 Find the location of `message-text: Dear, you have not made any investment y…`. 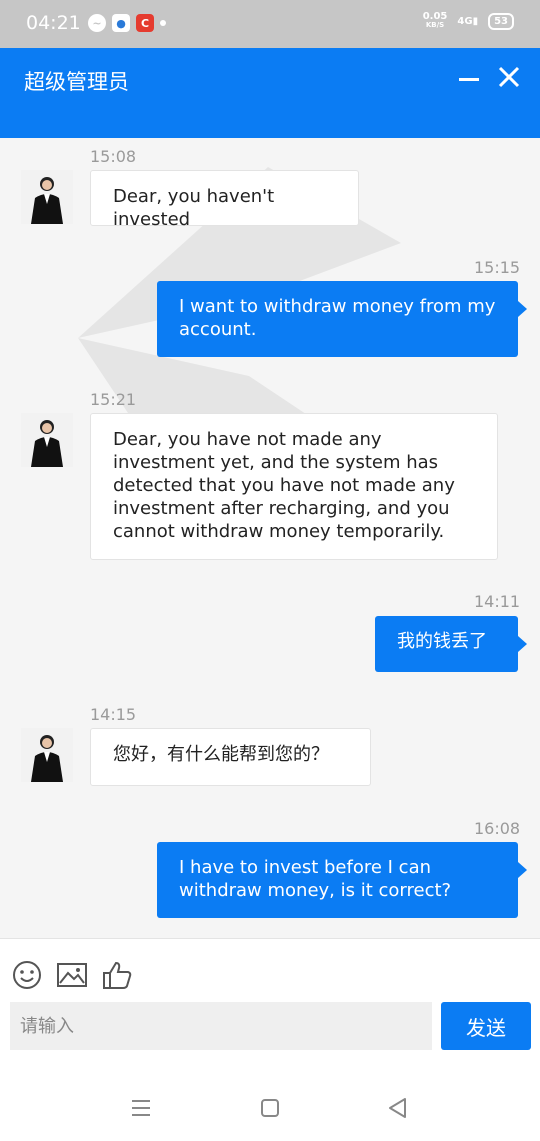

message-text: Dear, you have not made any investment y… is located at coordinates (284, 485).